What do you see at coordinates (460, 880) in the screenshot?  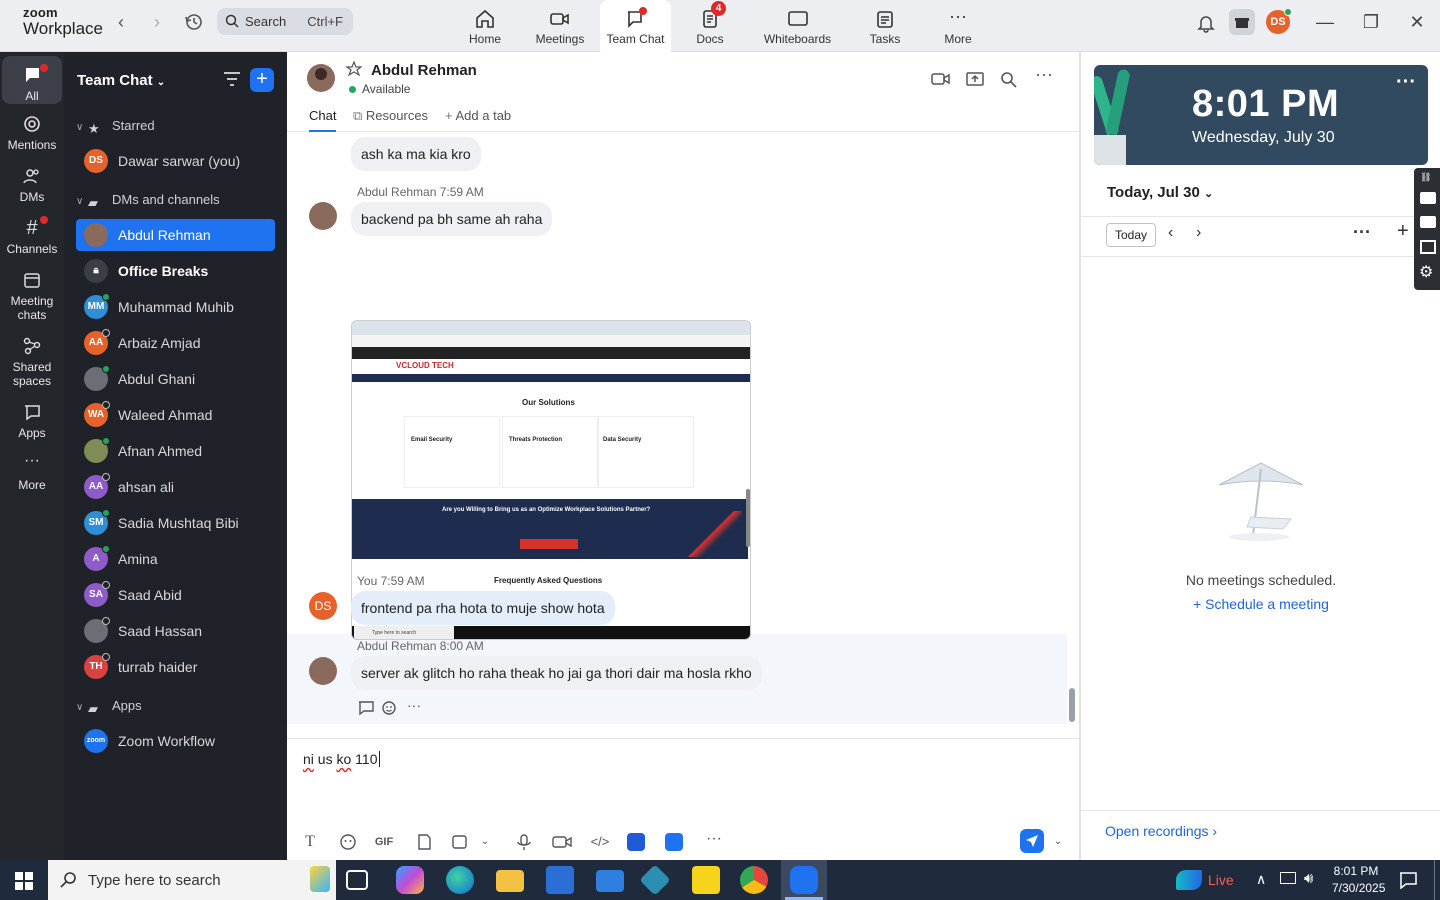 I see `edge-icon` at bounding box center [460, 880].